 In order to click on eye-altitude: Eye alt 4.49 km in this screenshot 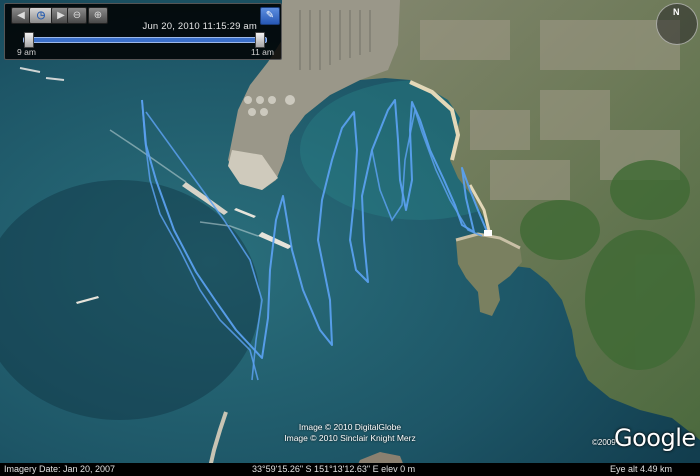, I will do `click(641, 469)`.